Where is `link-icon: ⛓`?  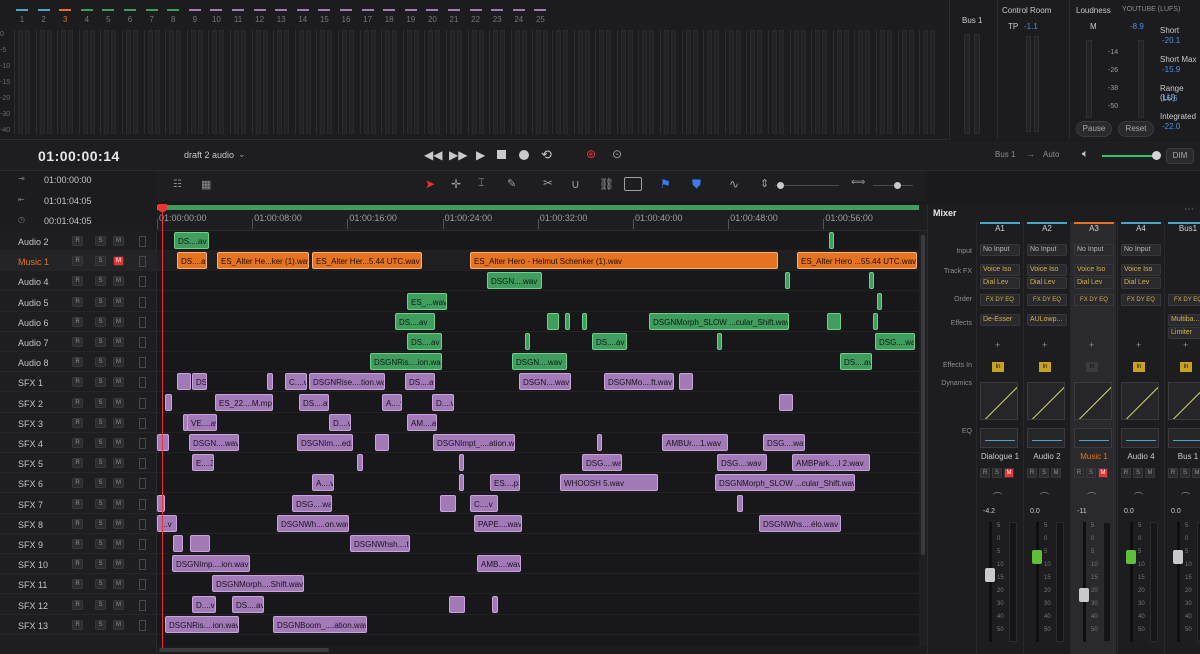 link-icon: ⛓ is located at coordinates (606, 184).